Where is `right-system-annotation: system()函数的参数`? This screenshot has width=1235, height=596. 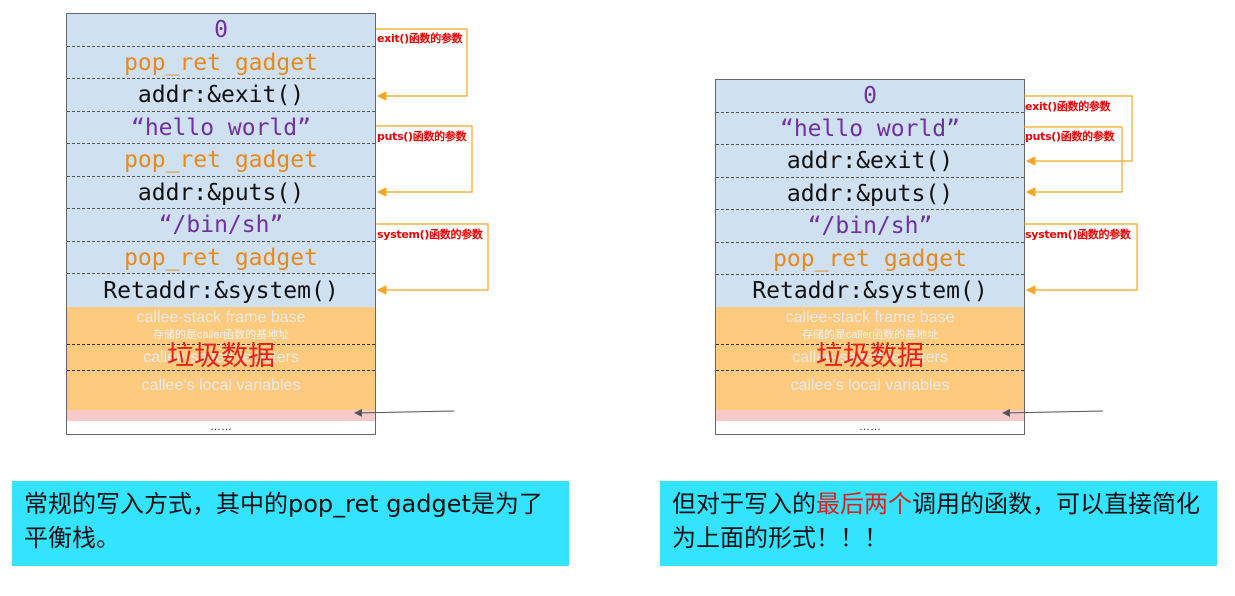
right-system-annotation: system()函数的参数 is located at coordinates (1078, 234).